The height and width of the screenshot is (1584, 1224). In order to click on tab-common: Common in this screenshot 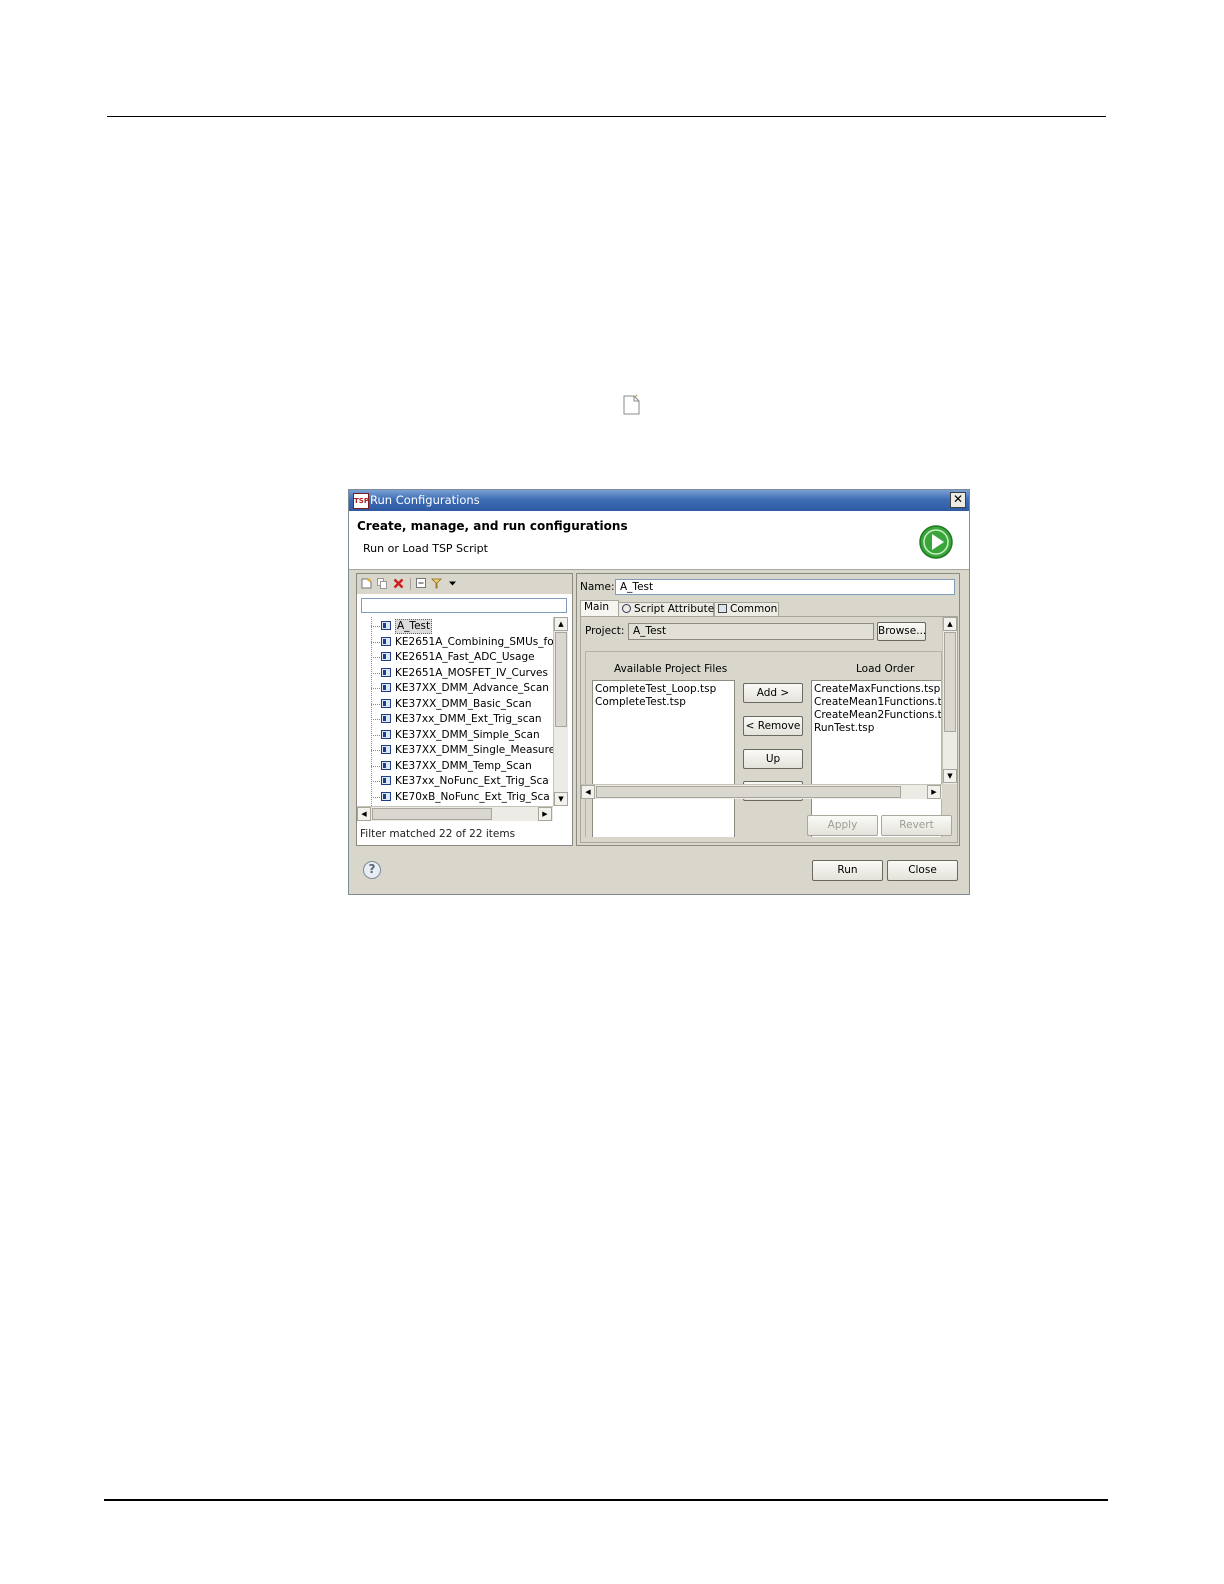, I will do `click(746, 609)`.